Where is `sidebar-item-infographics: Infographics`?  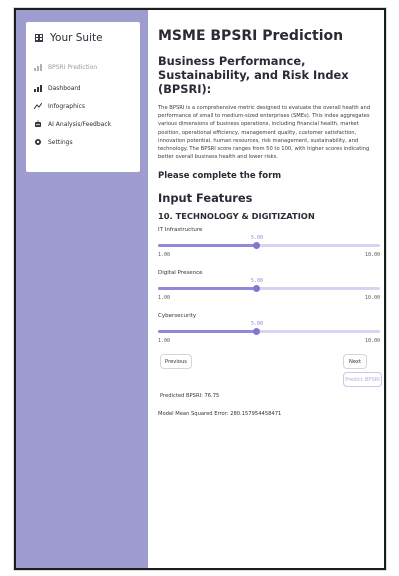 sidebar-item-infographics: Infographics is located at coordinates (59, 106).